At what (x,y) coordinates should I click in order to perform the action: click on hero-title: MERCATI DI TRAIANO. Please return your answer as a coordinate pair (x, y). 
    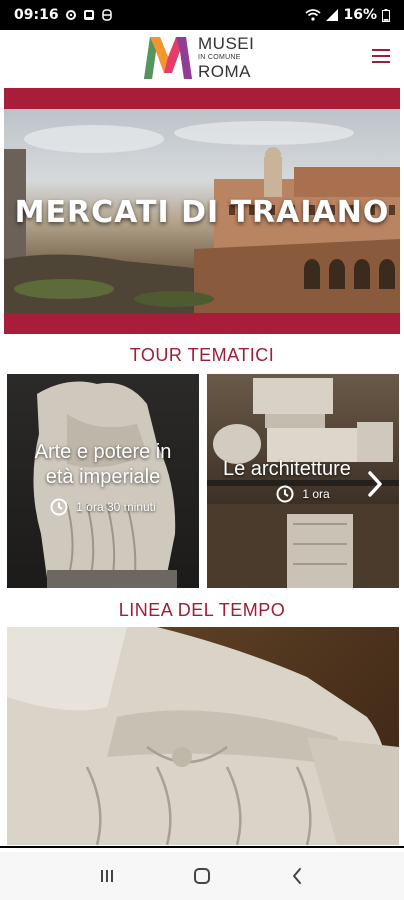
    Looking at the image, I should click on (202, 212).